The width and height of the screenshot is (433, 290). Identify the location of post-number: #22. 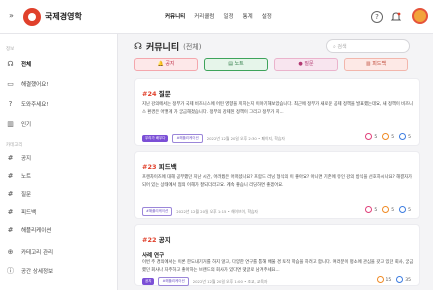
(149, 240).